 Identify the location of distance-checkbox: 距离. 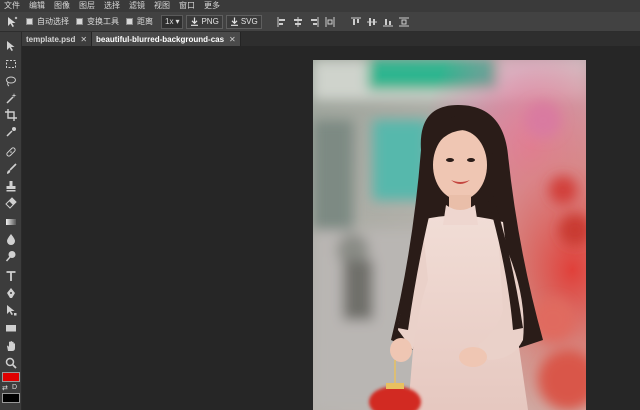
(139, 21).